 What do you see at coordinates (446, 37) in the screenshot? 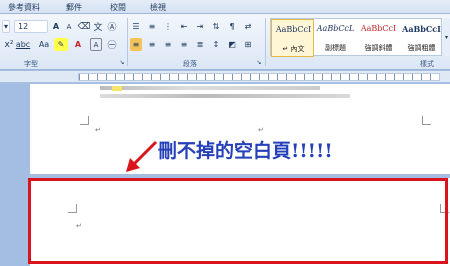
I see `styles-scroll-icon: ▾` at bounding box center [446, 37].